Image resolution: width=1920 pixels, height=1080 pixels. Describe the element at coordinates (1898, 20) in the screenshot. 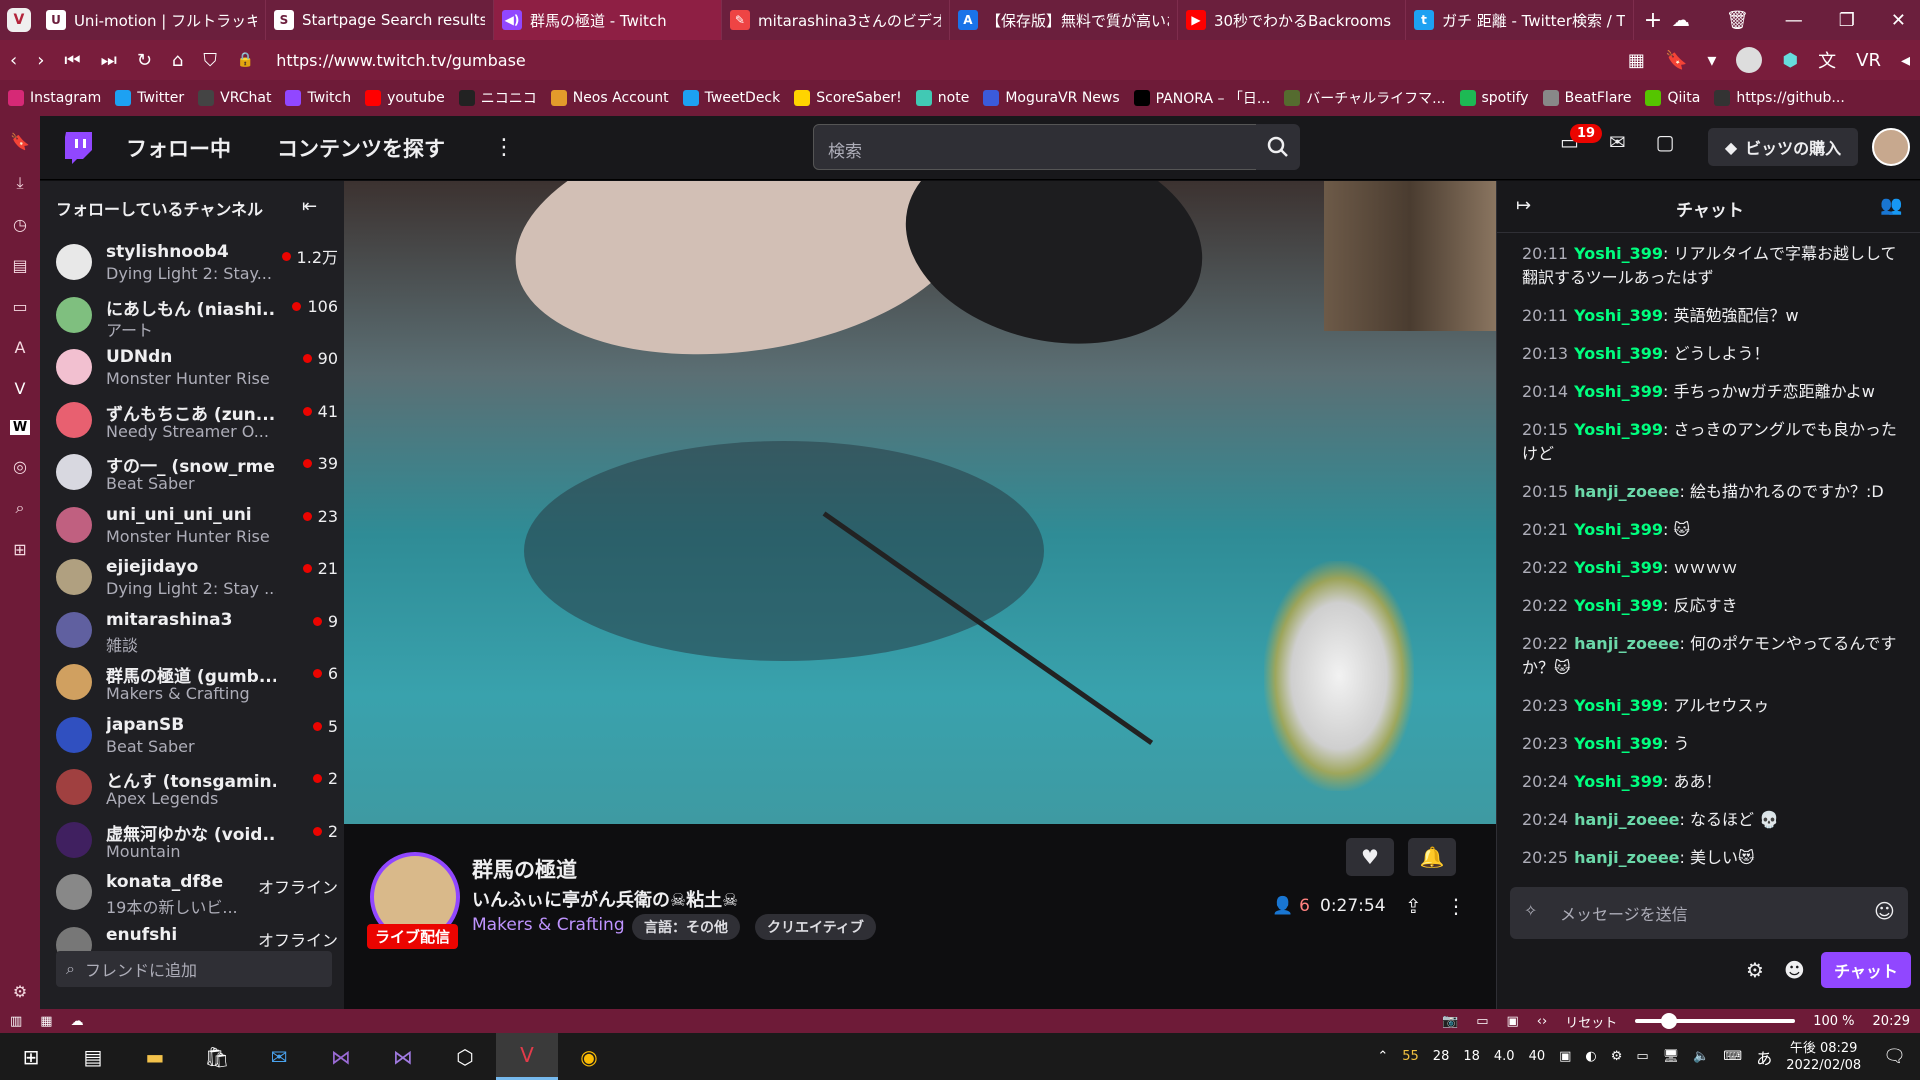

I see `close-window-icon: ✕` at that location.